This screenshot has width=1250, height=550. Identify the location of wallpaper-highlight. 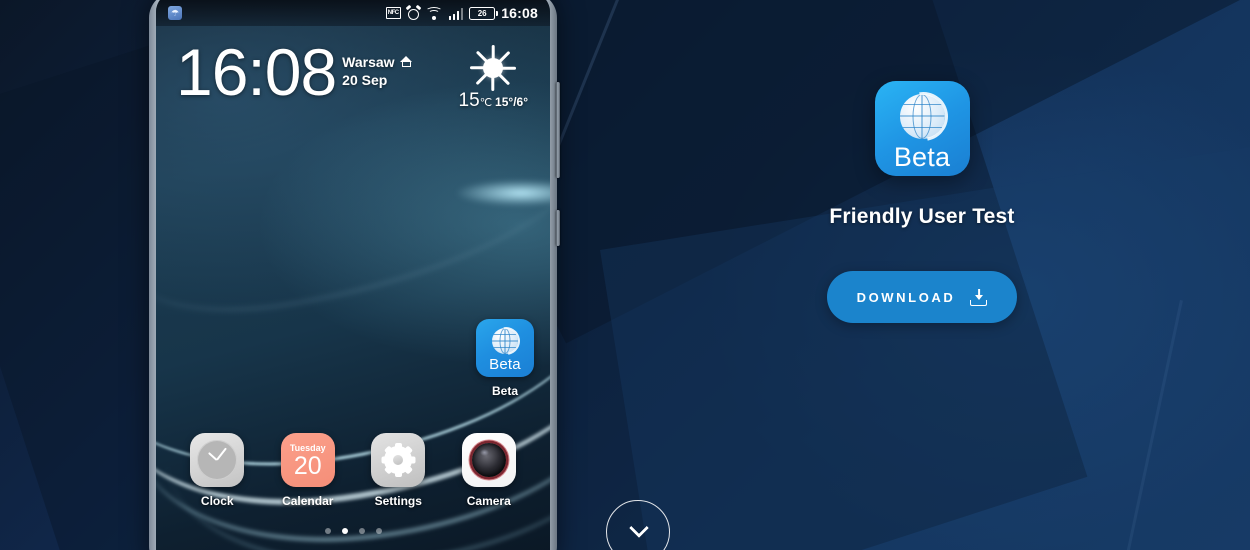
(503, 193).